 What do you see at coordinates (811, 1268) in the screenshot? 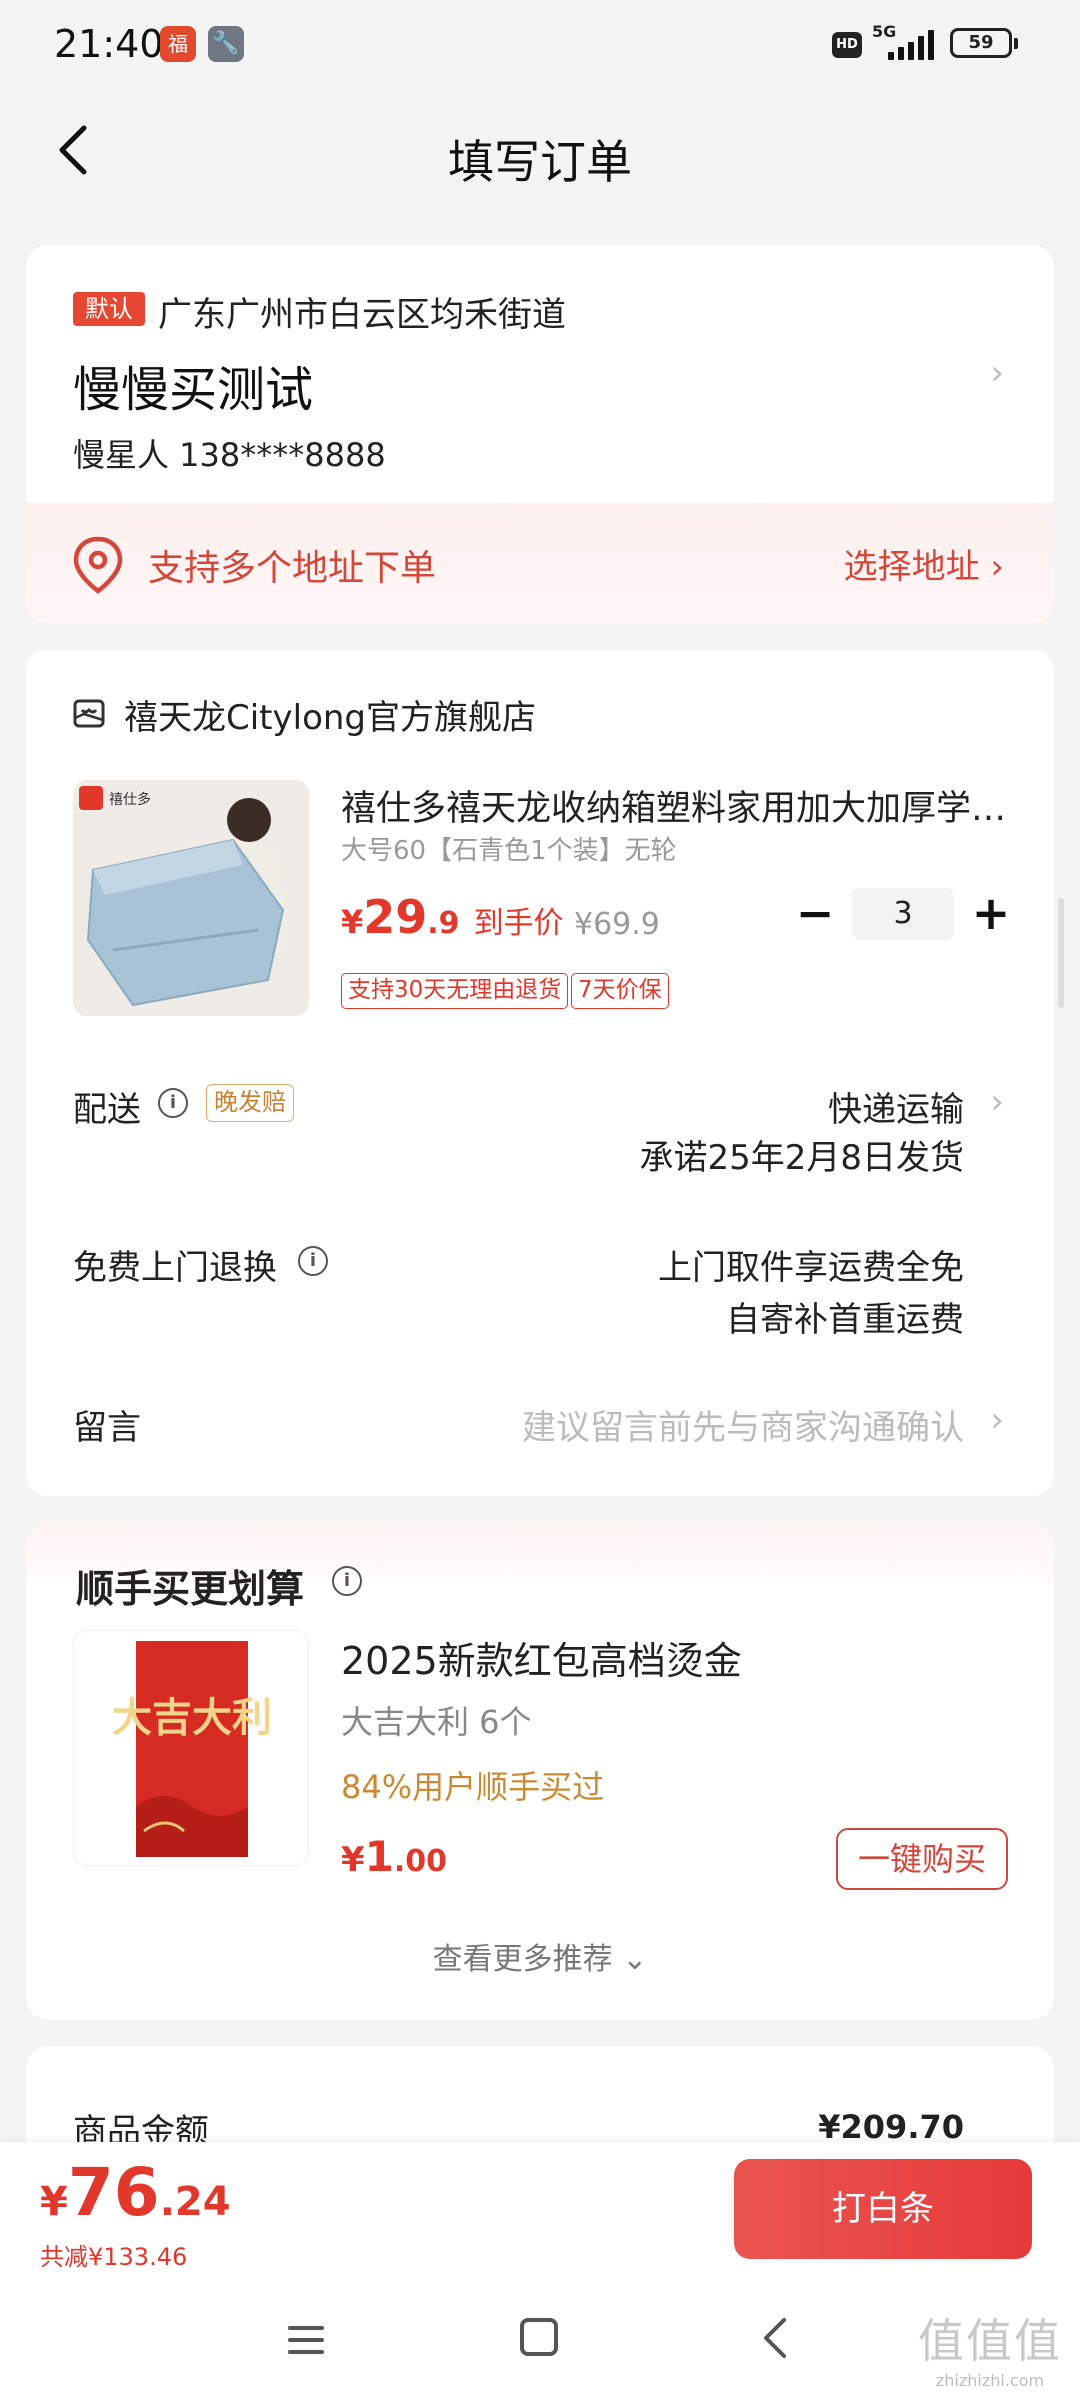
I see `free-return-line1: 上门取件享运费全免` at bounding box center [811, 1268].